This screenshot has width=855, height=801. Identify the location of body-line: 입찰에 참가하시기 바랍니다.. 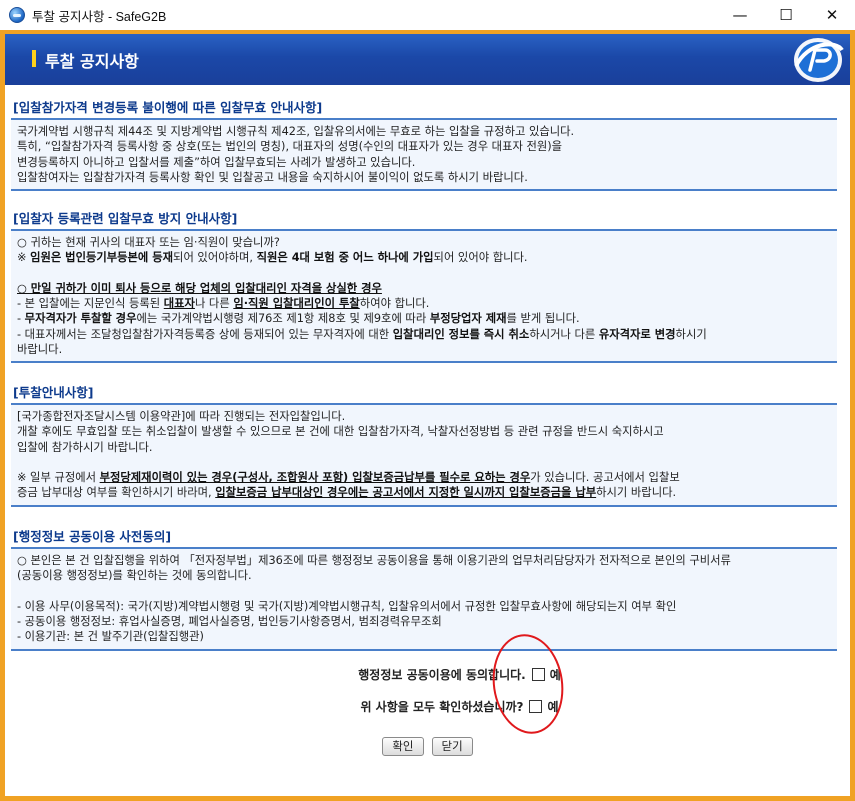
(85, 447).